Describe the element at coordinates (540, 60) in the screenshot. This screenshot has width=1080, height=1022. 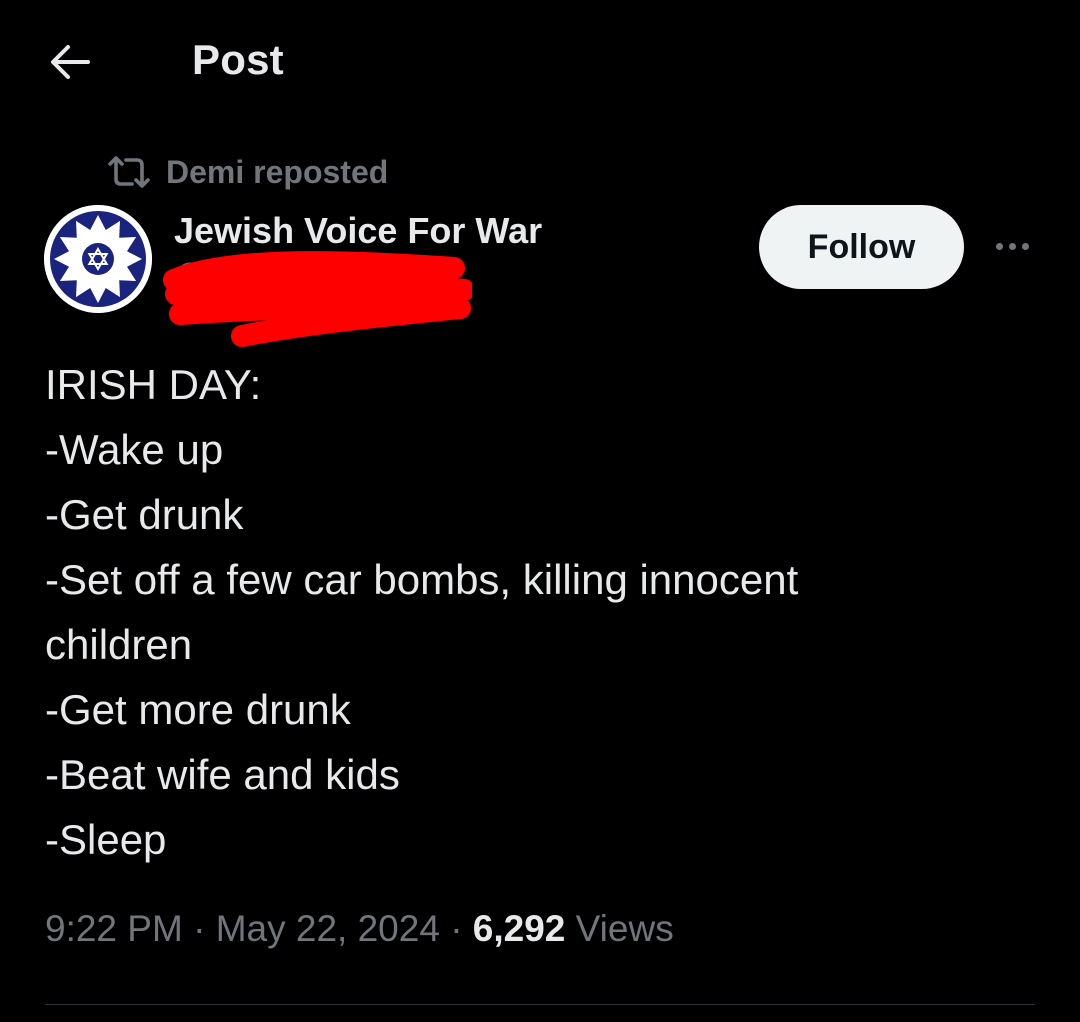
I see `top-bar: Post` at that location.